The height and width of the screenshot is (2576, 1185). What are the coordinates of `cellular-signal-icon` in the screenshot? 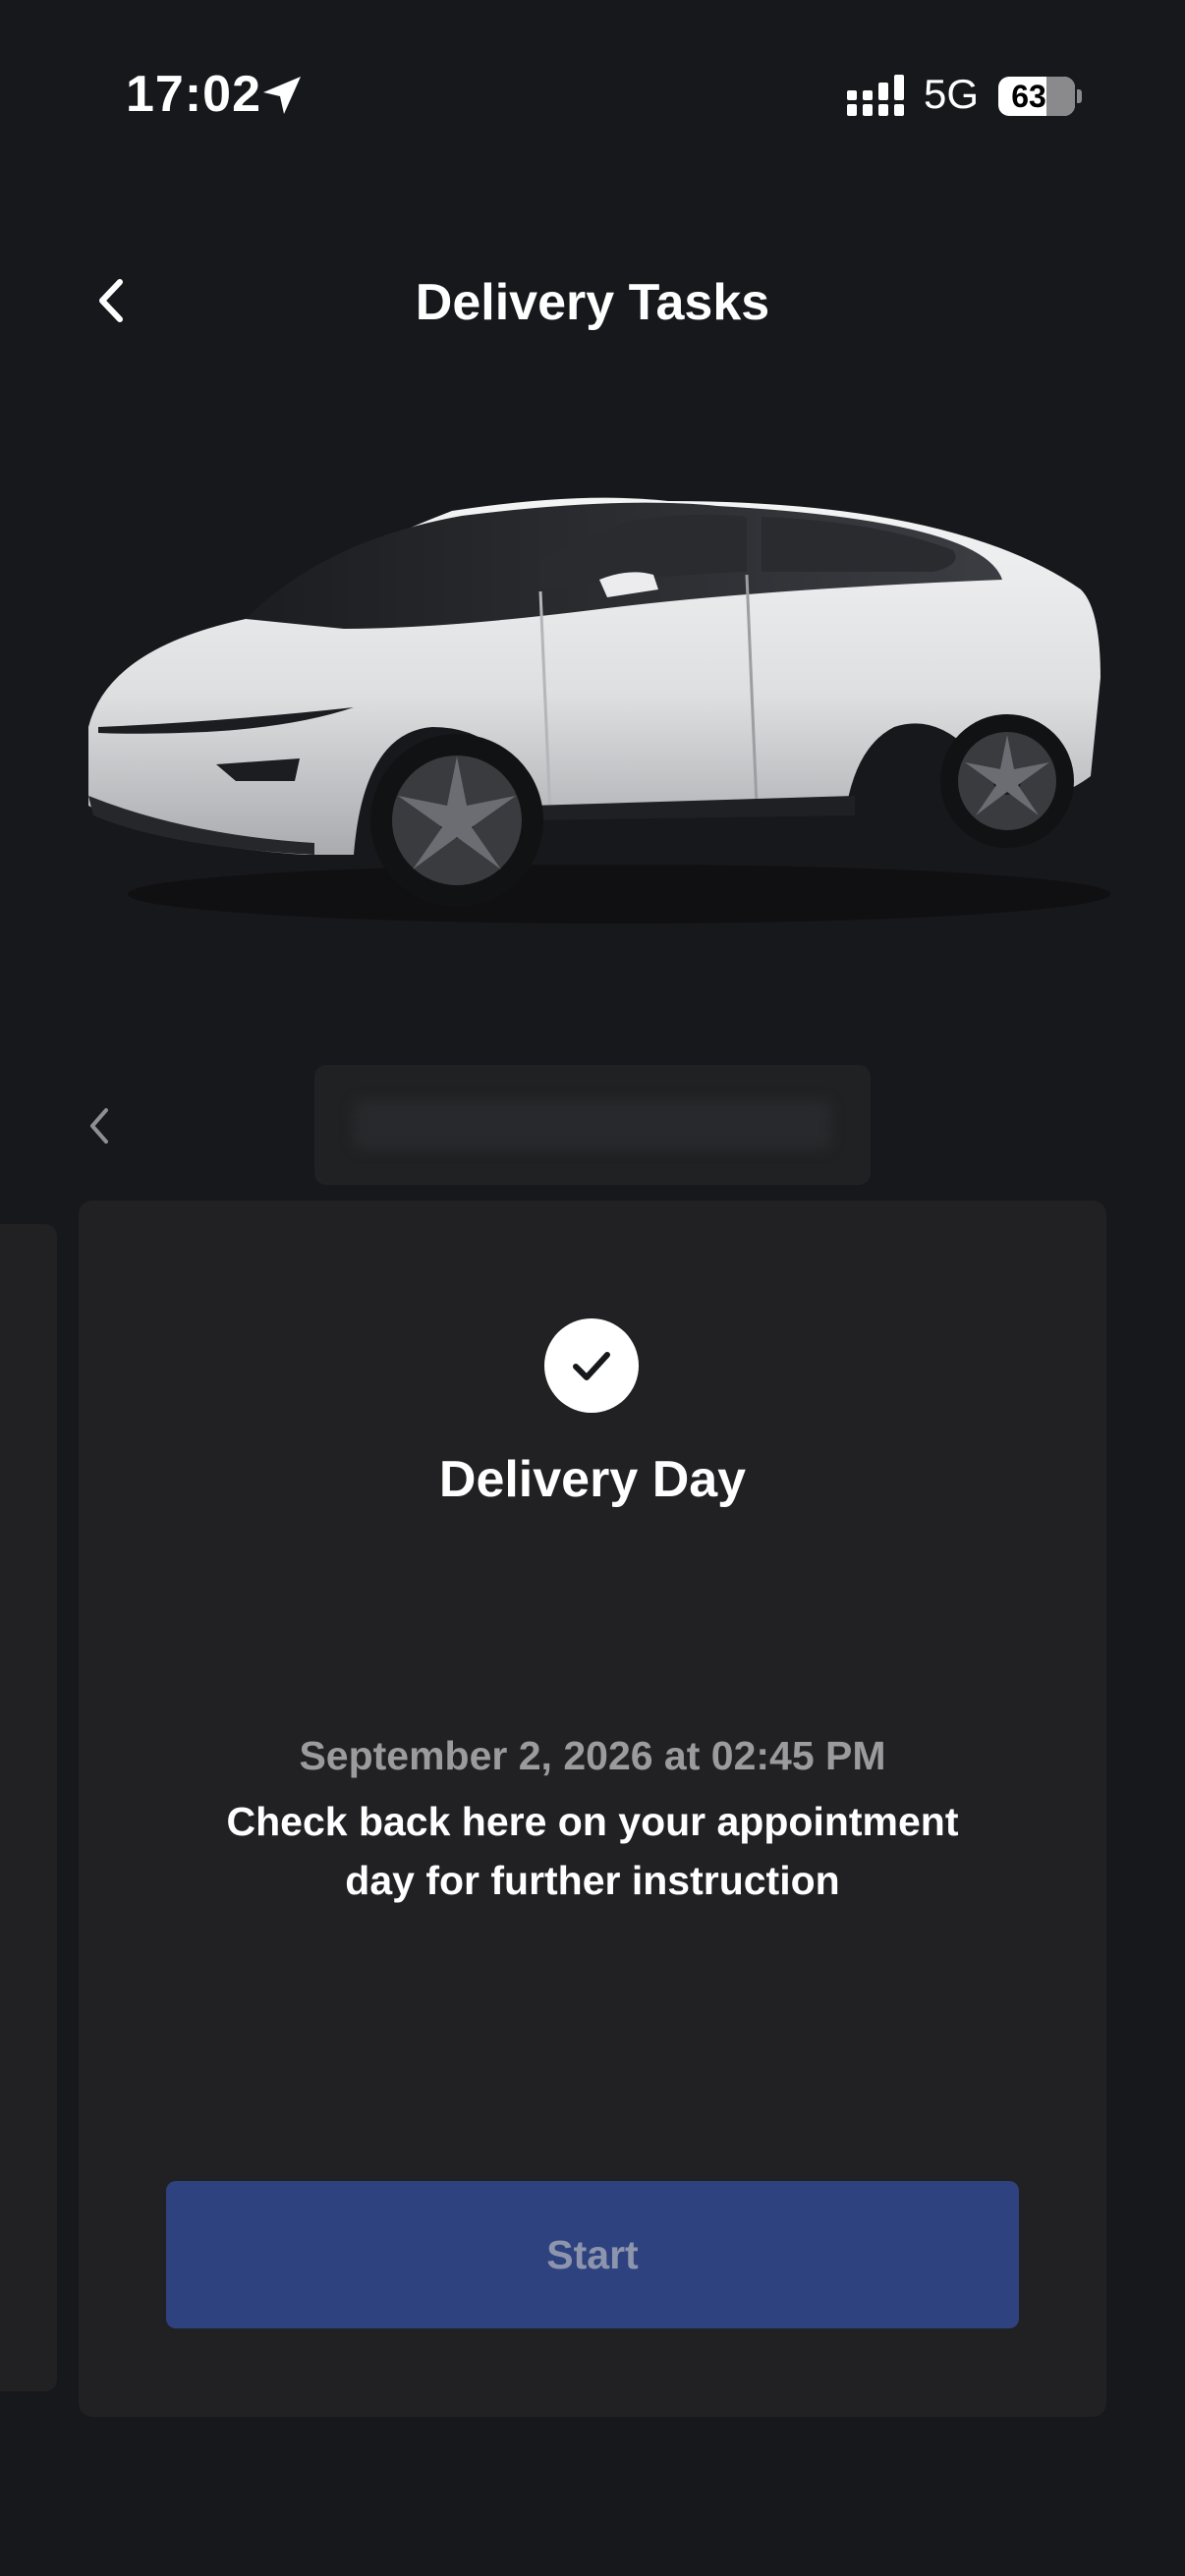 It's located at (876, 95).